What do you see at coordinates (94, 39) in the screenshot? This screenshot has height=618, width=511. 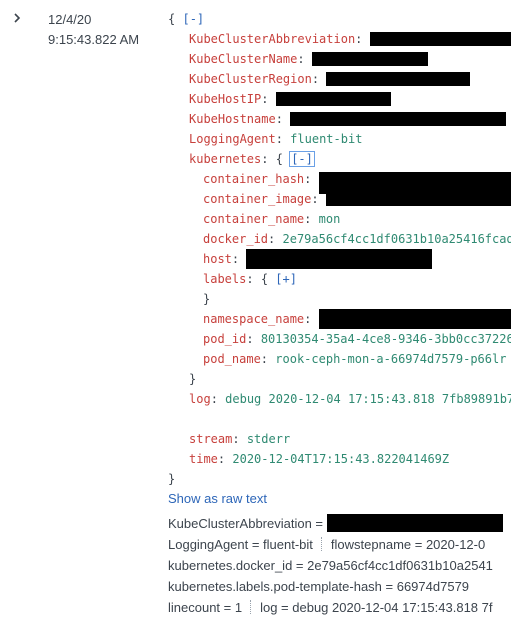 I see `event-time: 9:15:43.822 AM` at bounding box center [94, 39].